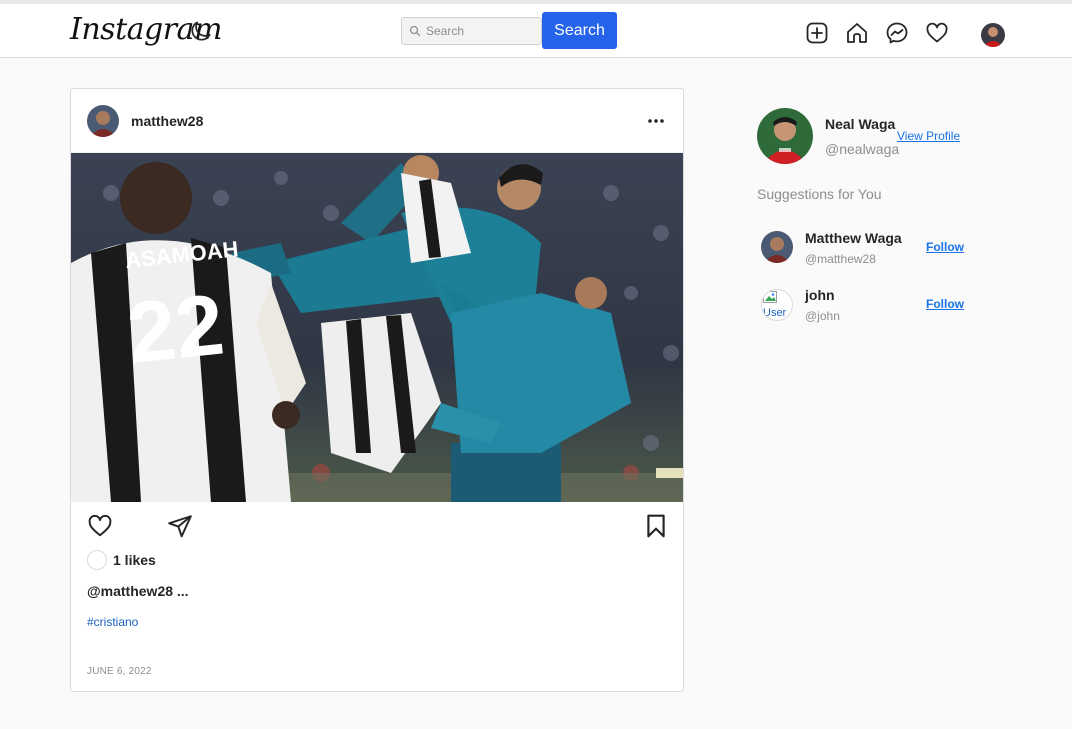 Image resolution: width=1072 pixels, height=729 pixels. Describe the element at coordinates (112, 622) in the screenshot. I see `post-hashtag: #cristiano` at that location.